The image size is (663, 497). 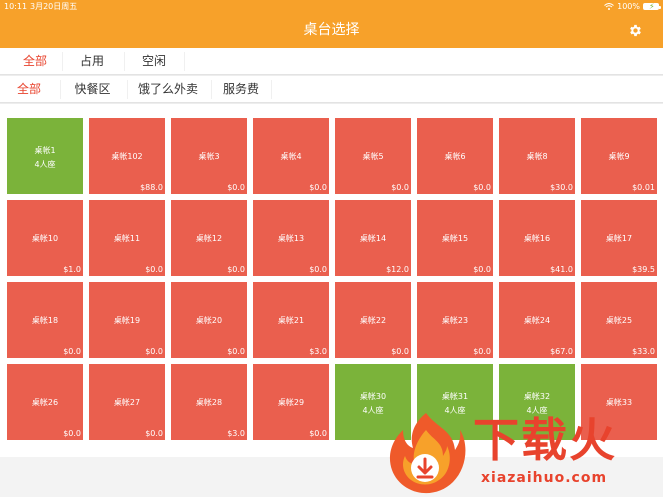 What do you see at coordinates (397, 269) in the screenshot?
I see `table-amount: $12.0` at bounding box center [397, 269].